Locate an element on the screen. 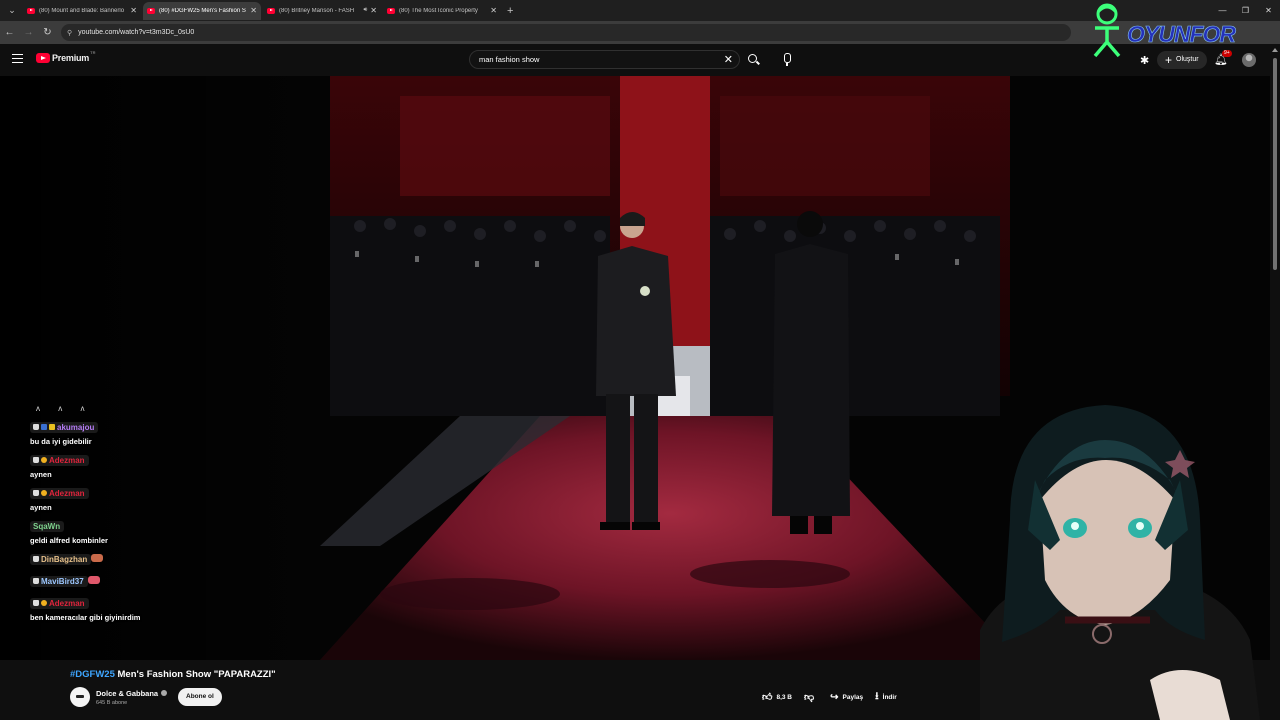  clear-search-icon: ✕ is located at coordinates (728, 59).